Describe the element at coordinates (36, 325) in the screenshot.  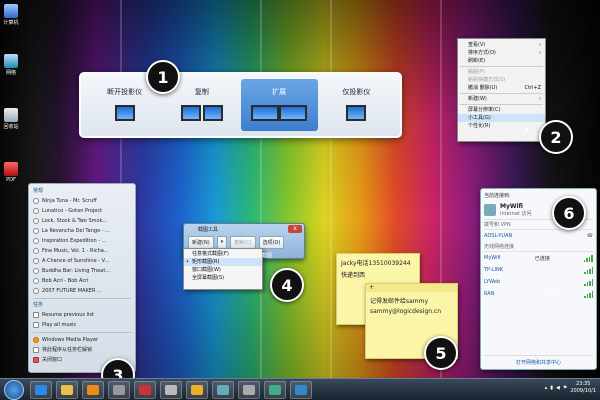
I see `play-icon` at that location.